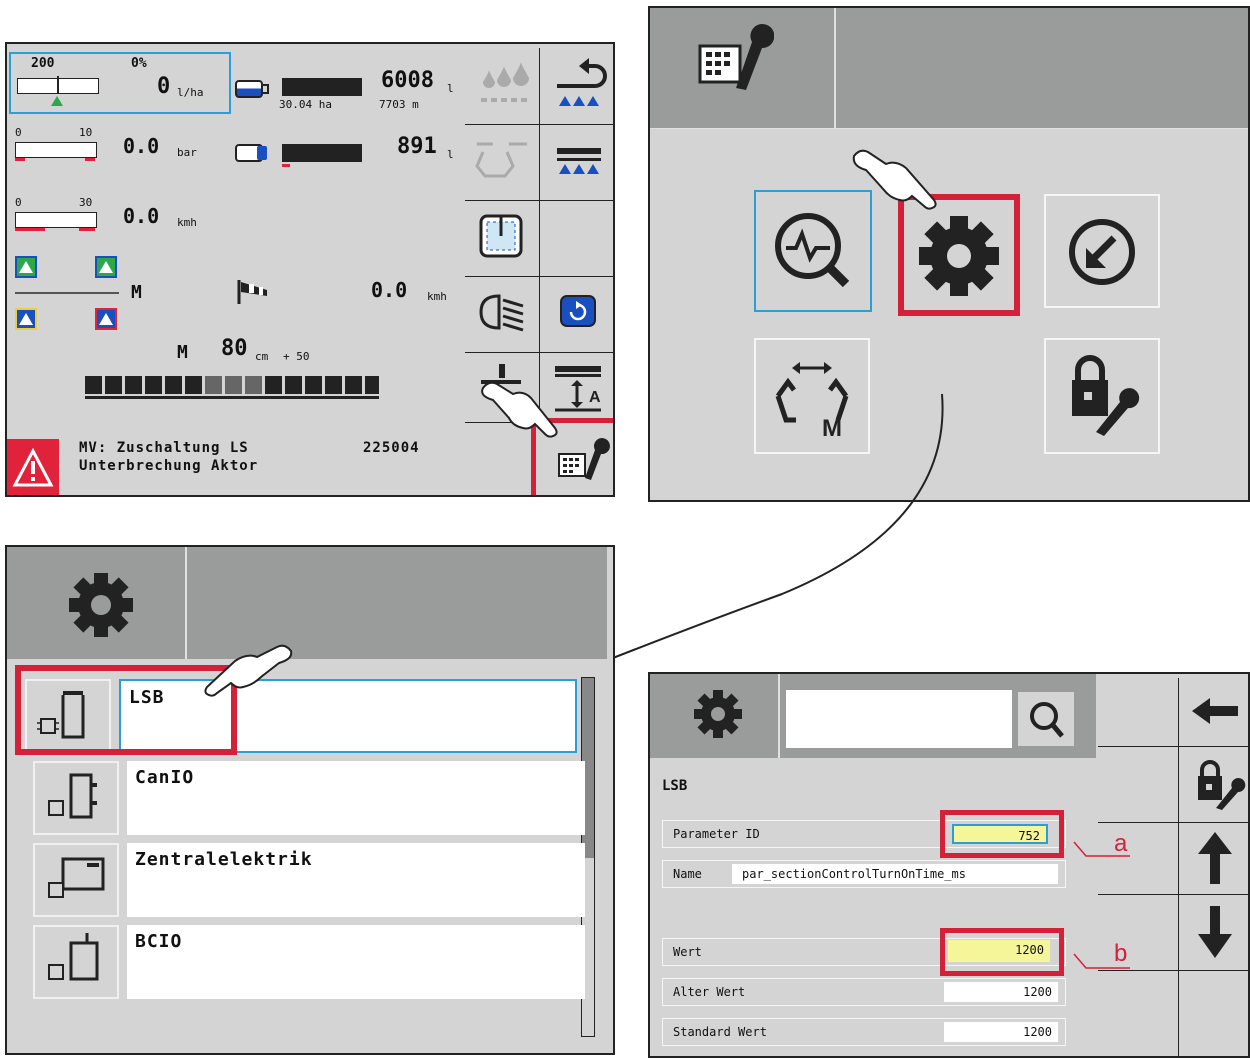 This screenshot has height=1058, width=1250. I want to click on list-item: Zentralelektrik, so click(303, 880).